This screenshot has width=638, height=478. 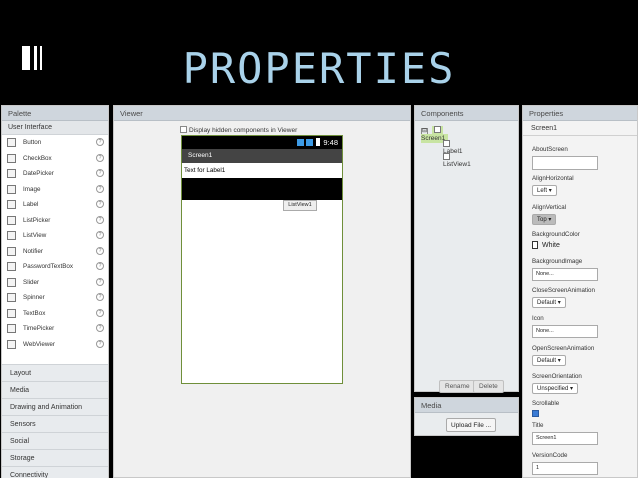 I want to click on palette-item-listpicker: ListPicker?, so click(x=55, y=221).